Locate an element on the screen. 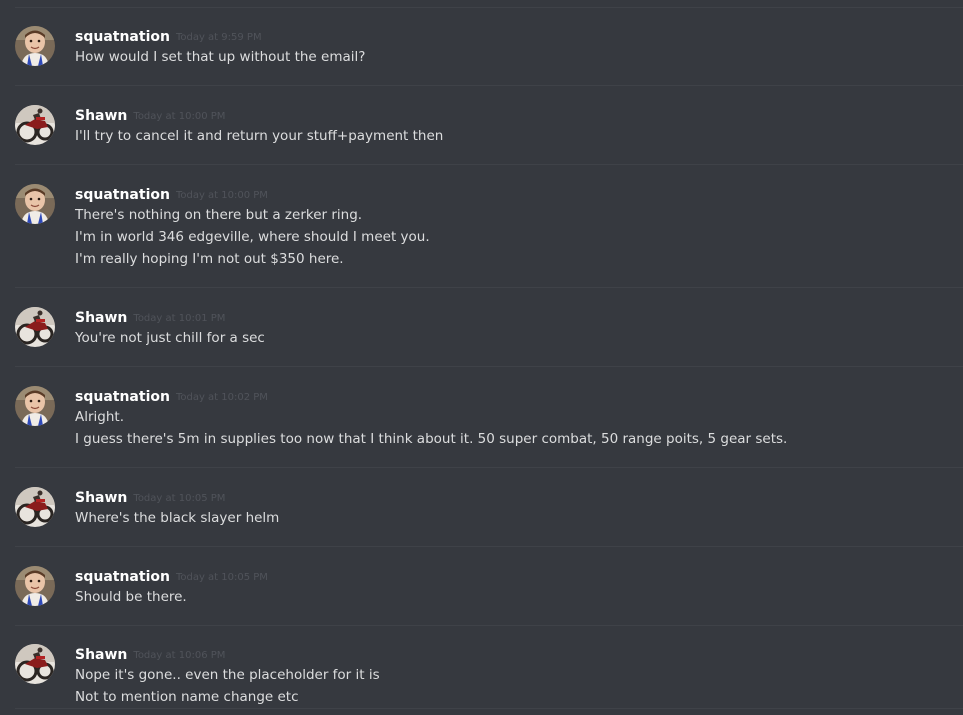 The height and width of the screenshot is (715, 963). message-header: Shawn Today at 10:01 PM is located at coordinates (150, 317).